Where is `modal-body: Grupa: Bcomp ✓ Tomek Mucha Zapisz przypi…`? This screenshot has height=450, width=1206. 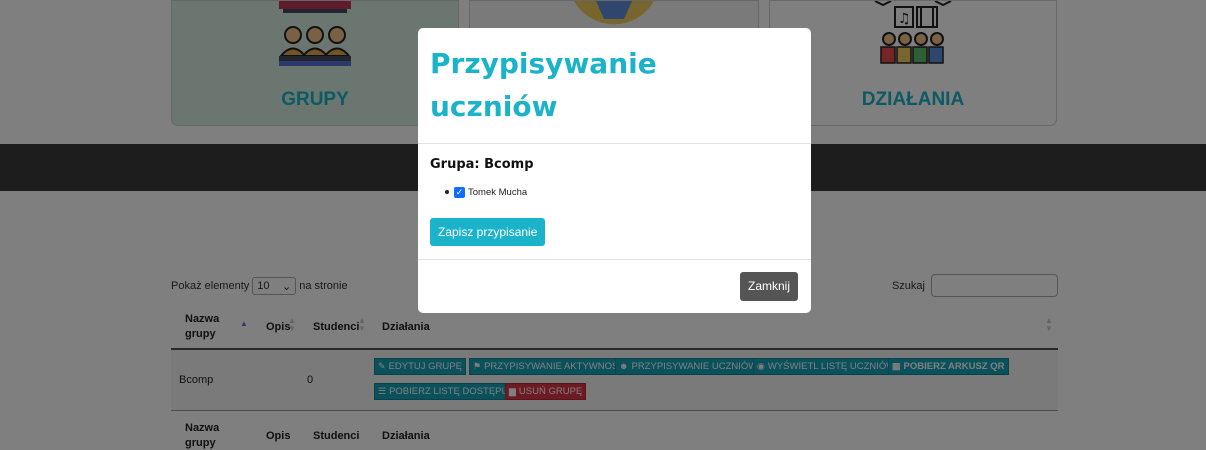 modal-body: Grupa: Bcomp ✓ Tomek Mucha Zapisz przypi… is located at coordinates (614, 202).